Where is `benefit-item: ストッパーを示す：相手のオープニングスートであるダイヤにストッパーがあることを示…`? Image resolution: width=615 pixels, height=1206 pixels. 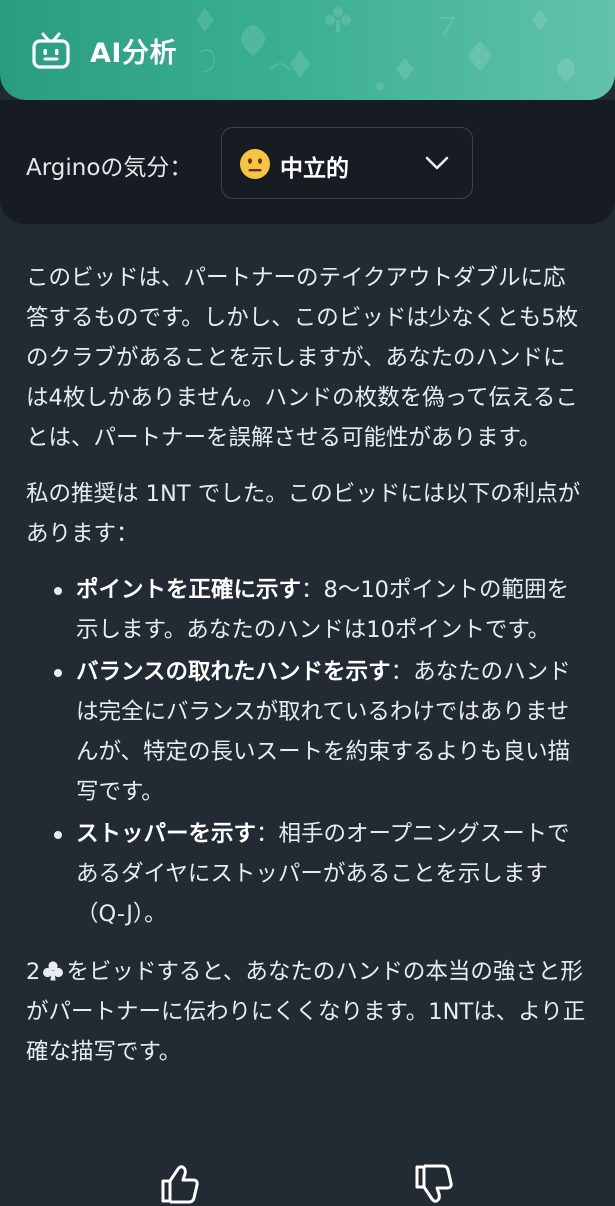
benefit-item: ストッパーを示す：相手のオープニングスートであるダイヤにストッパーがあることを示… is located at coordinates (306, 874).